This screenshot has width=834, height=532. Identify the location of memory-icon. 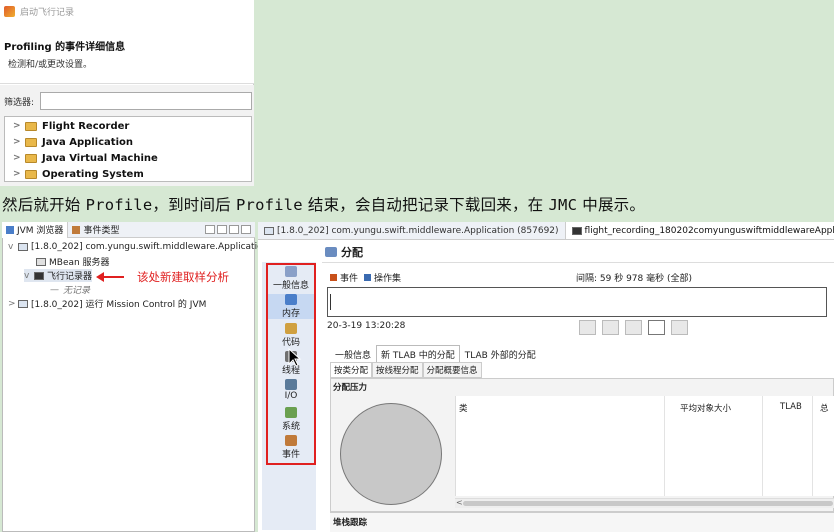
(291, 299).